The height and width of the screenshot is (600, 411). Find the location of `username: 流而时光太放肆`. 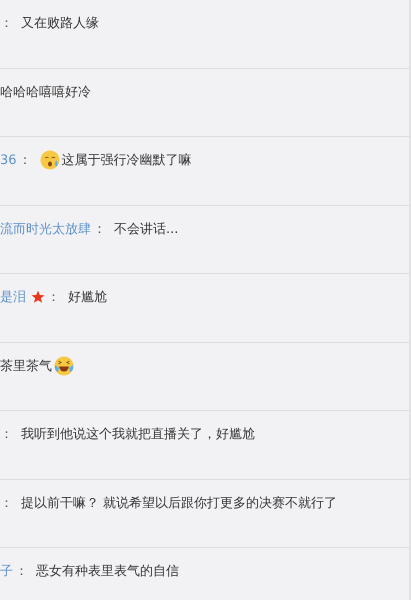

username: 流而时光太放肆 is located at coordinates (45, 229).